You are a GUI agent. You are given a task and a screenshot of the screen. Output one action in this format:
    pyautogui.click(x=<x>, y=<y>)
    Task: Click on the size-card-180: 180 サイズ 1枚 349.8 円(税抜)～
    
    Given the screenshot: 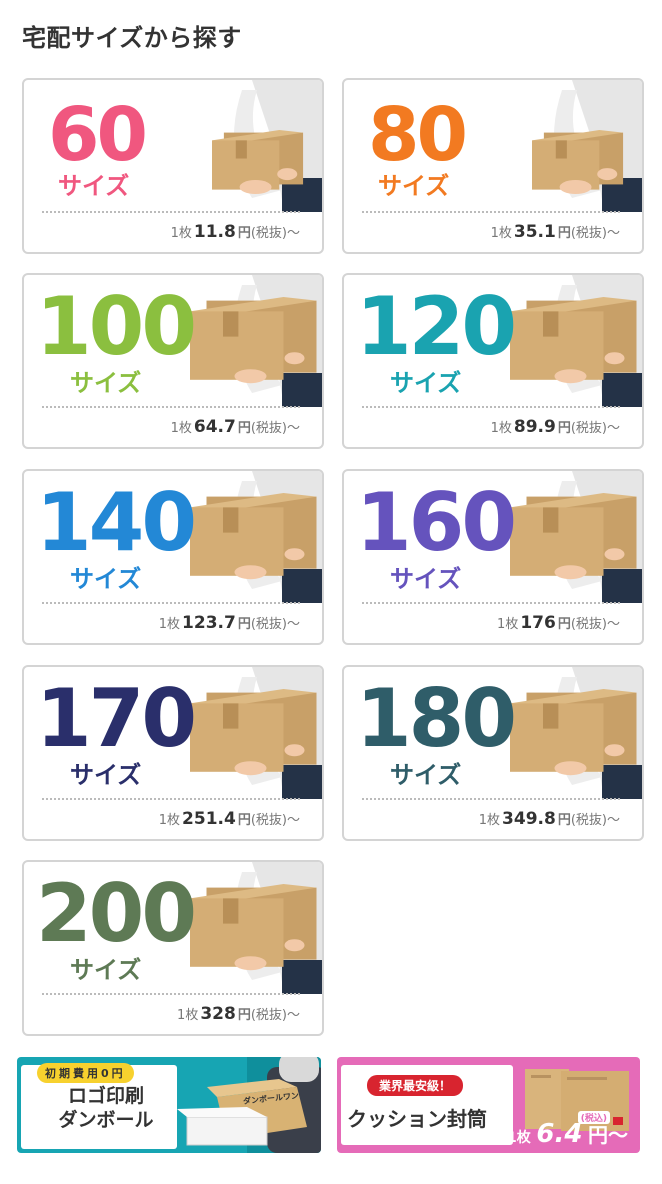 What is the action you would take?
    pyautogui.click(x=493, y=753)
    